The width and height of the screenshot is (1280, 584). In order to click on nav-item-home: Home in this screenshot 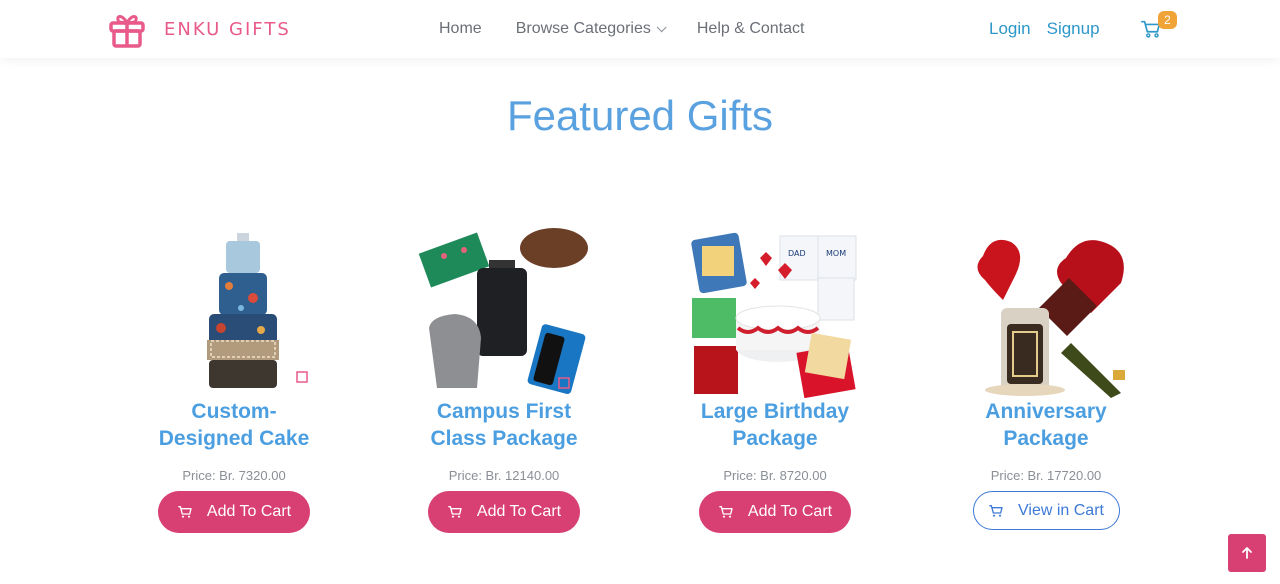, I will do `click(460, 29)`.